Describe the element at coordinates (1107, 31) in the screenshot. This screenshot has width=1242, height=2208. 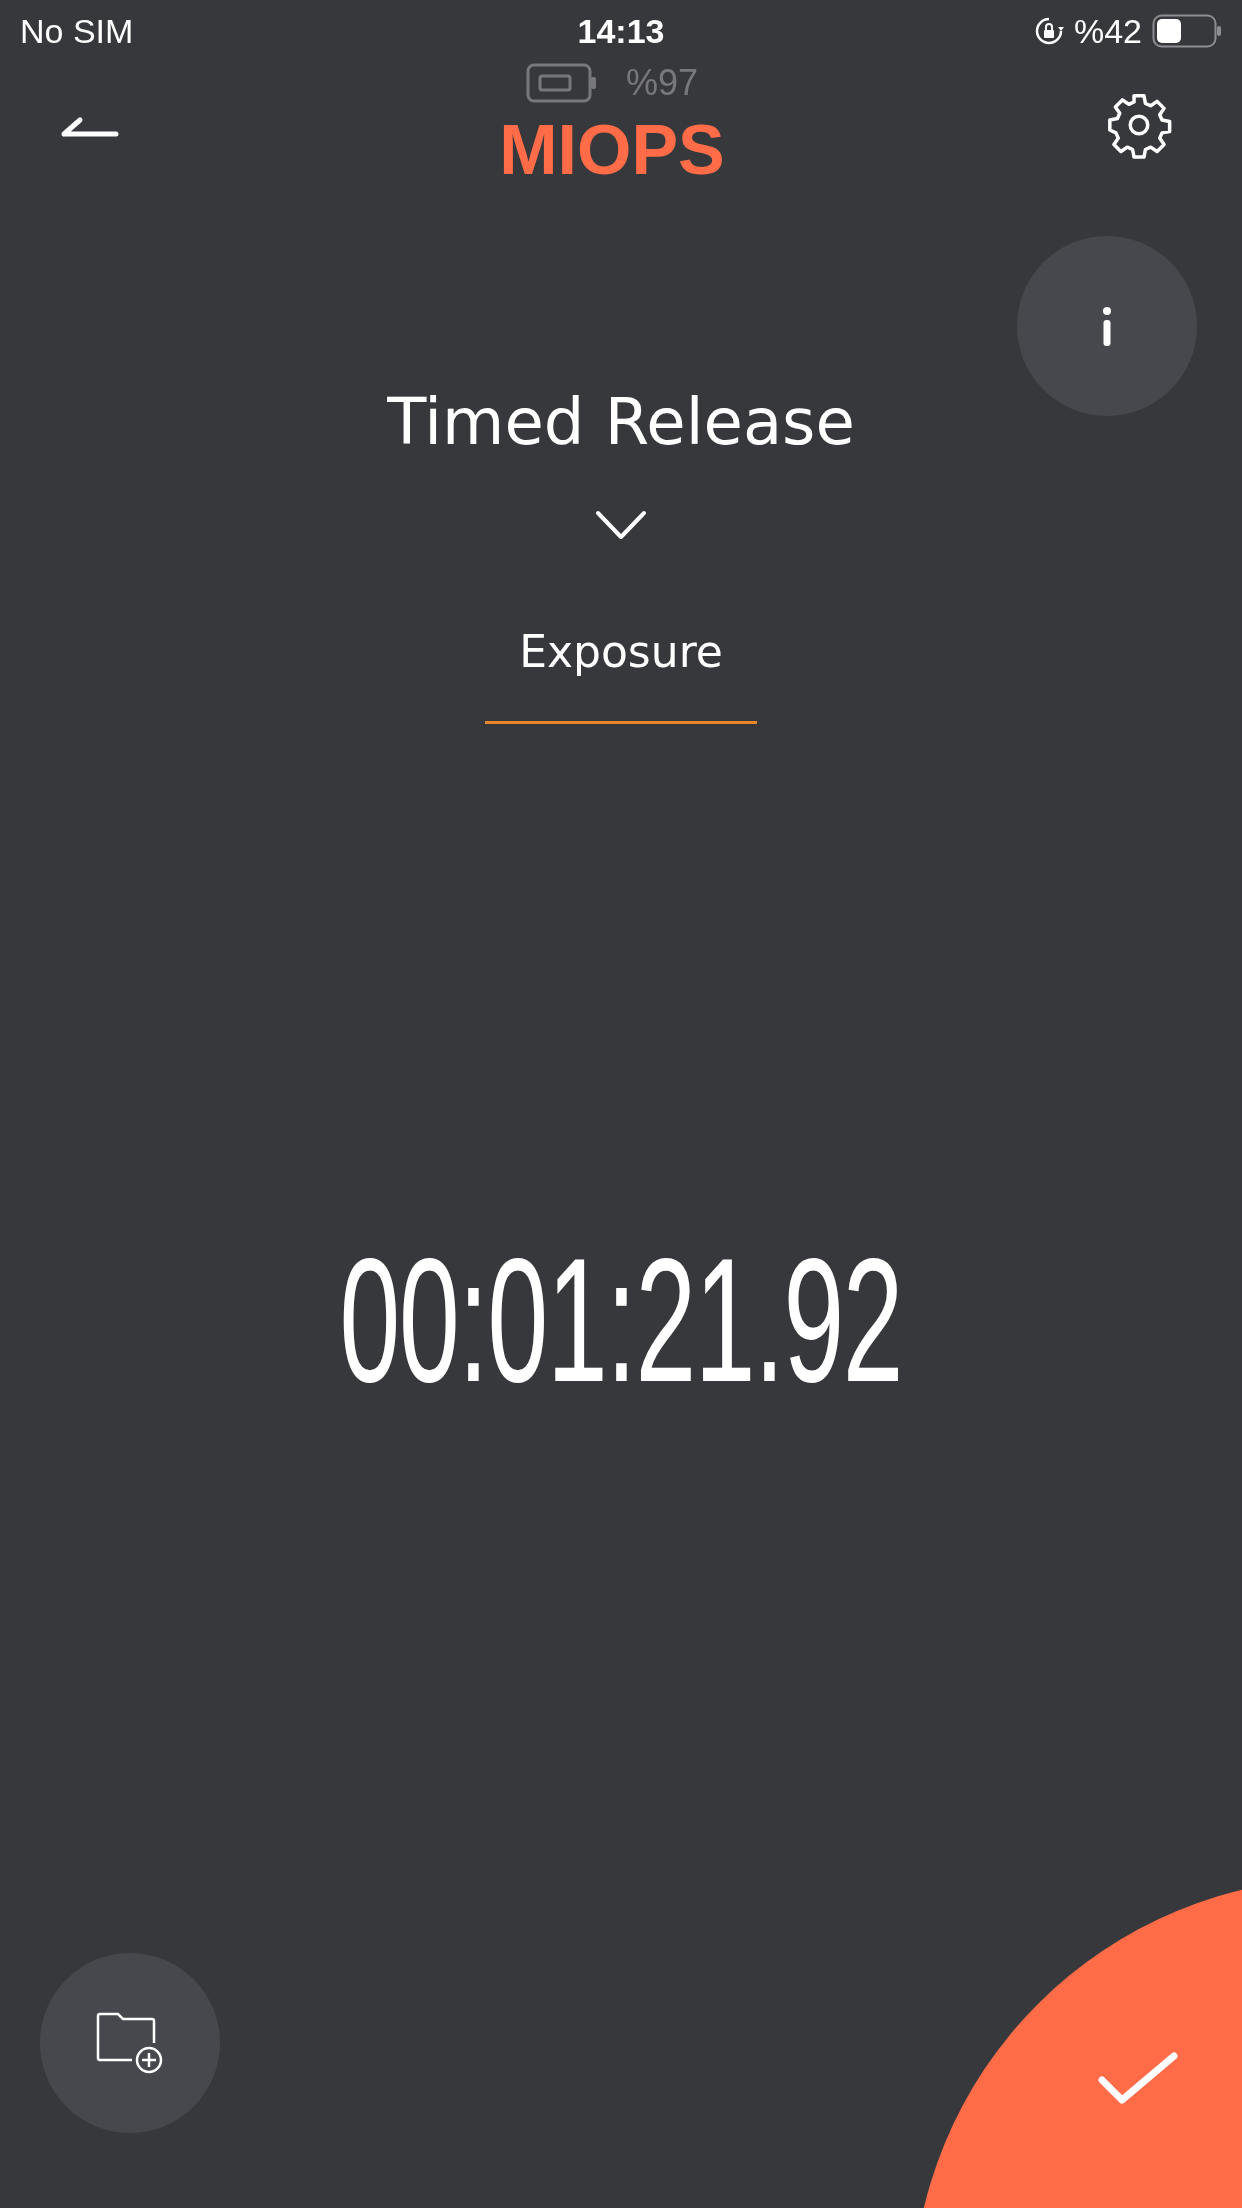
I see `battery-percentage: %42` at that location.